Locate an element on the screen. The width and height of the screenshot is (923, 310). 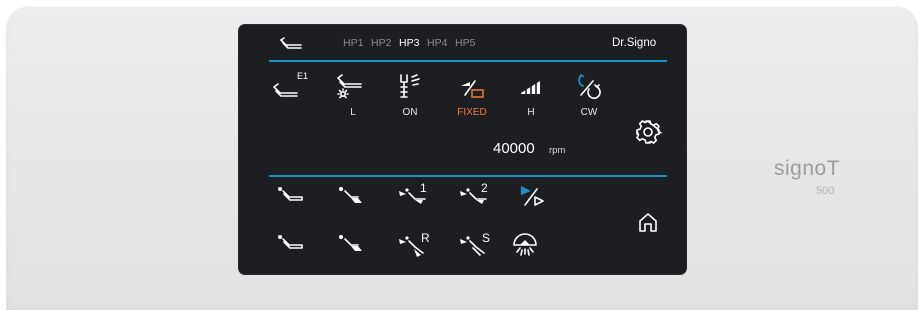
program-1-label: 1 is located at coordinates (423, 188).